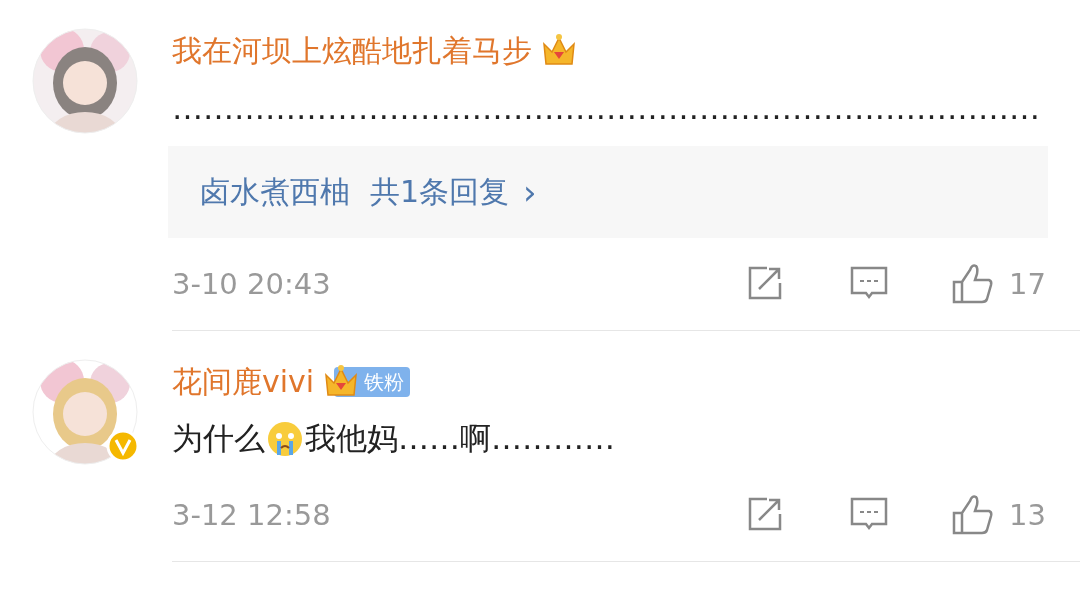  I want to click on chevron-icon: ›, so click(530, 192).